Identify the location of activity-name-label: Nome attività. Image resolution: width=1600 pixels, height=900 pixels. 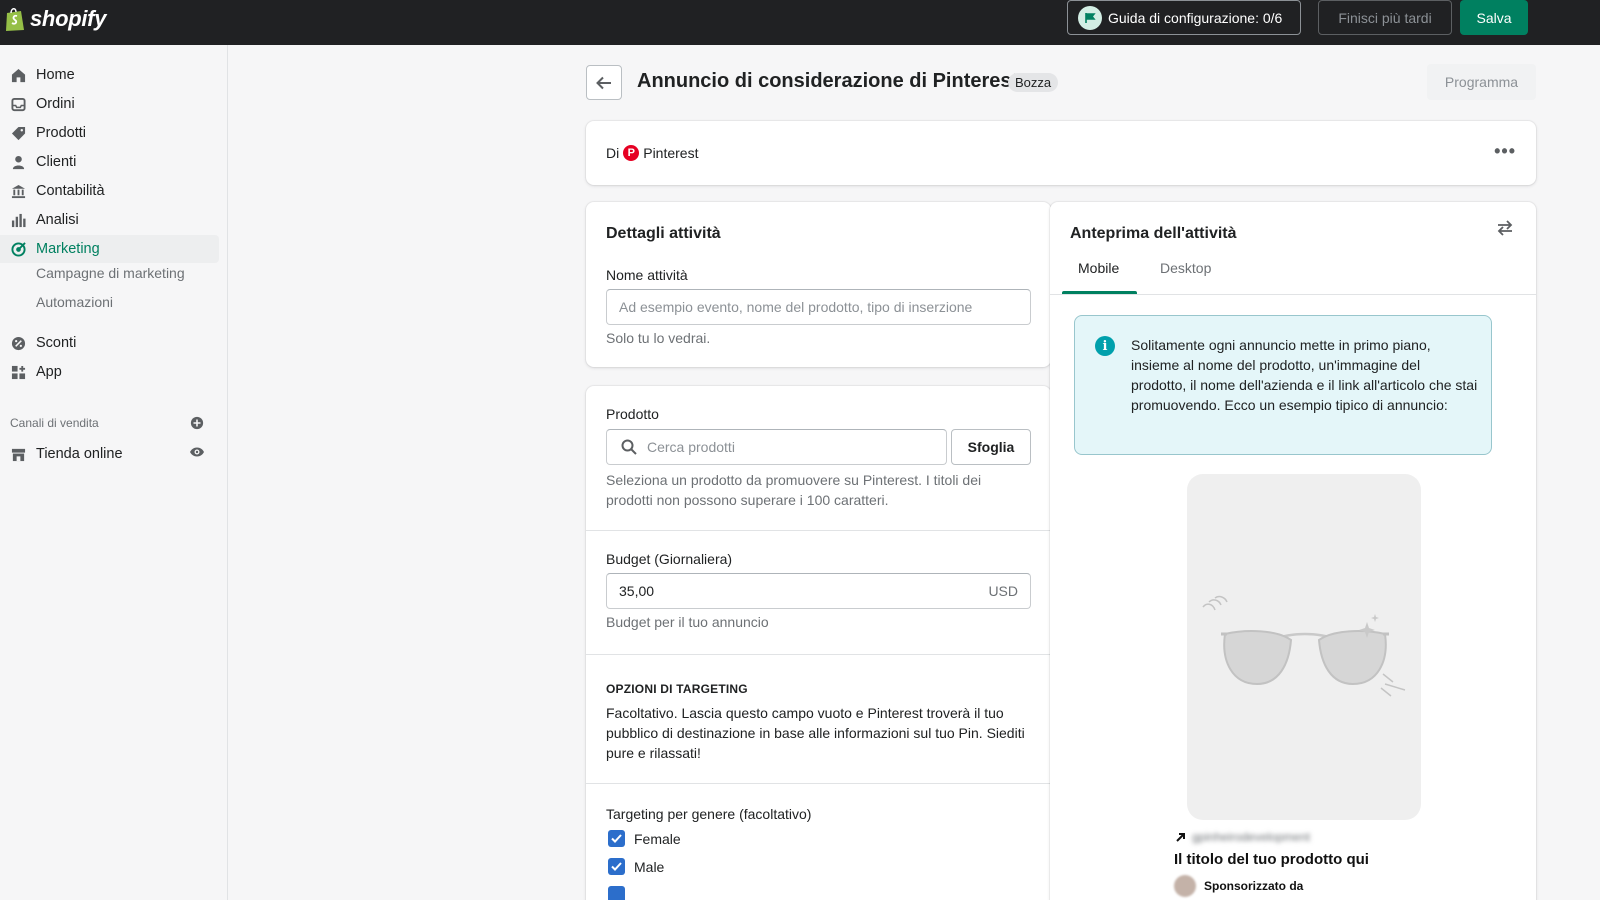
(647, 275).